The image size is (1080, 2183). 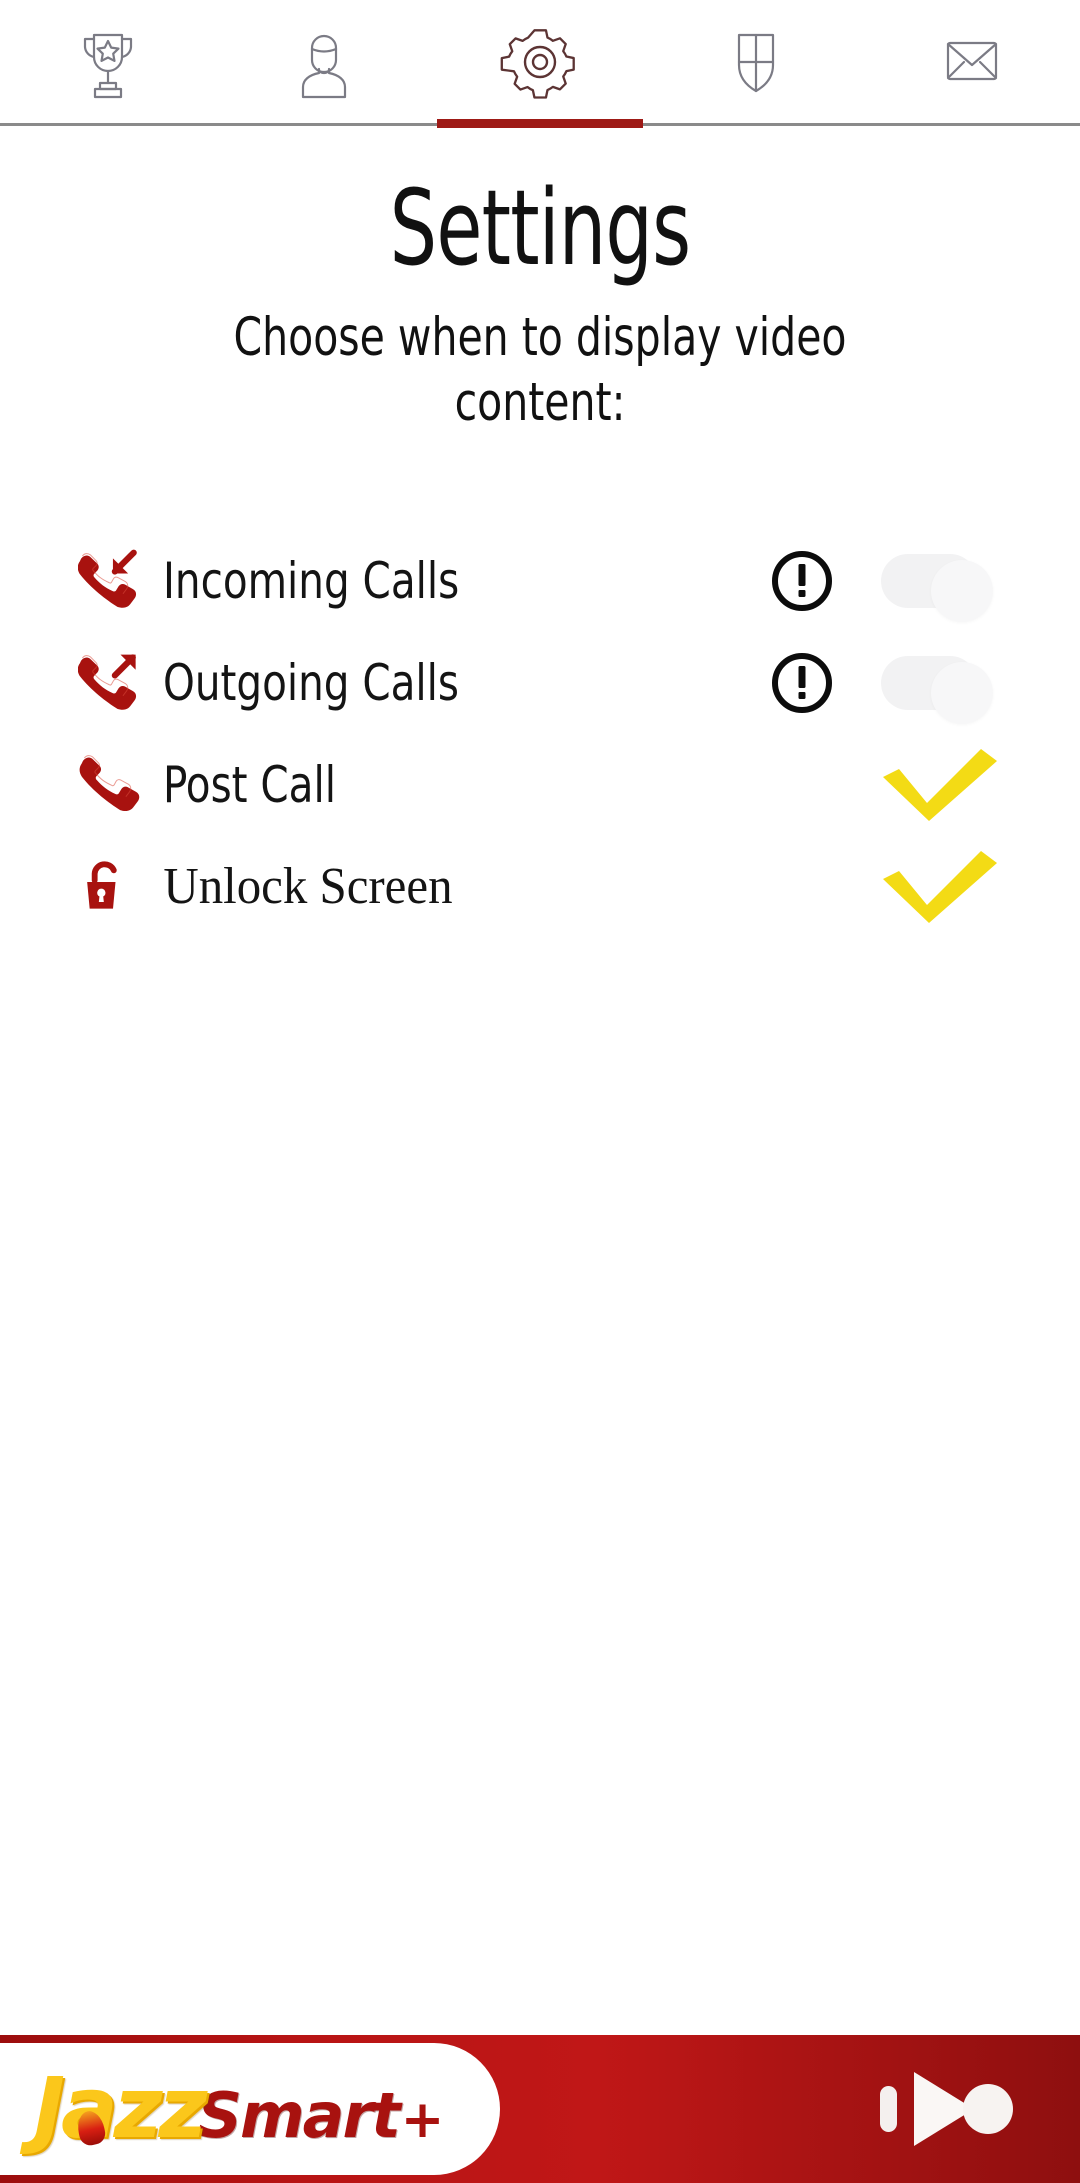 I want to click on setting-row-outgoing-calls: Outgoing Calls, so click(x=551, y=685).